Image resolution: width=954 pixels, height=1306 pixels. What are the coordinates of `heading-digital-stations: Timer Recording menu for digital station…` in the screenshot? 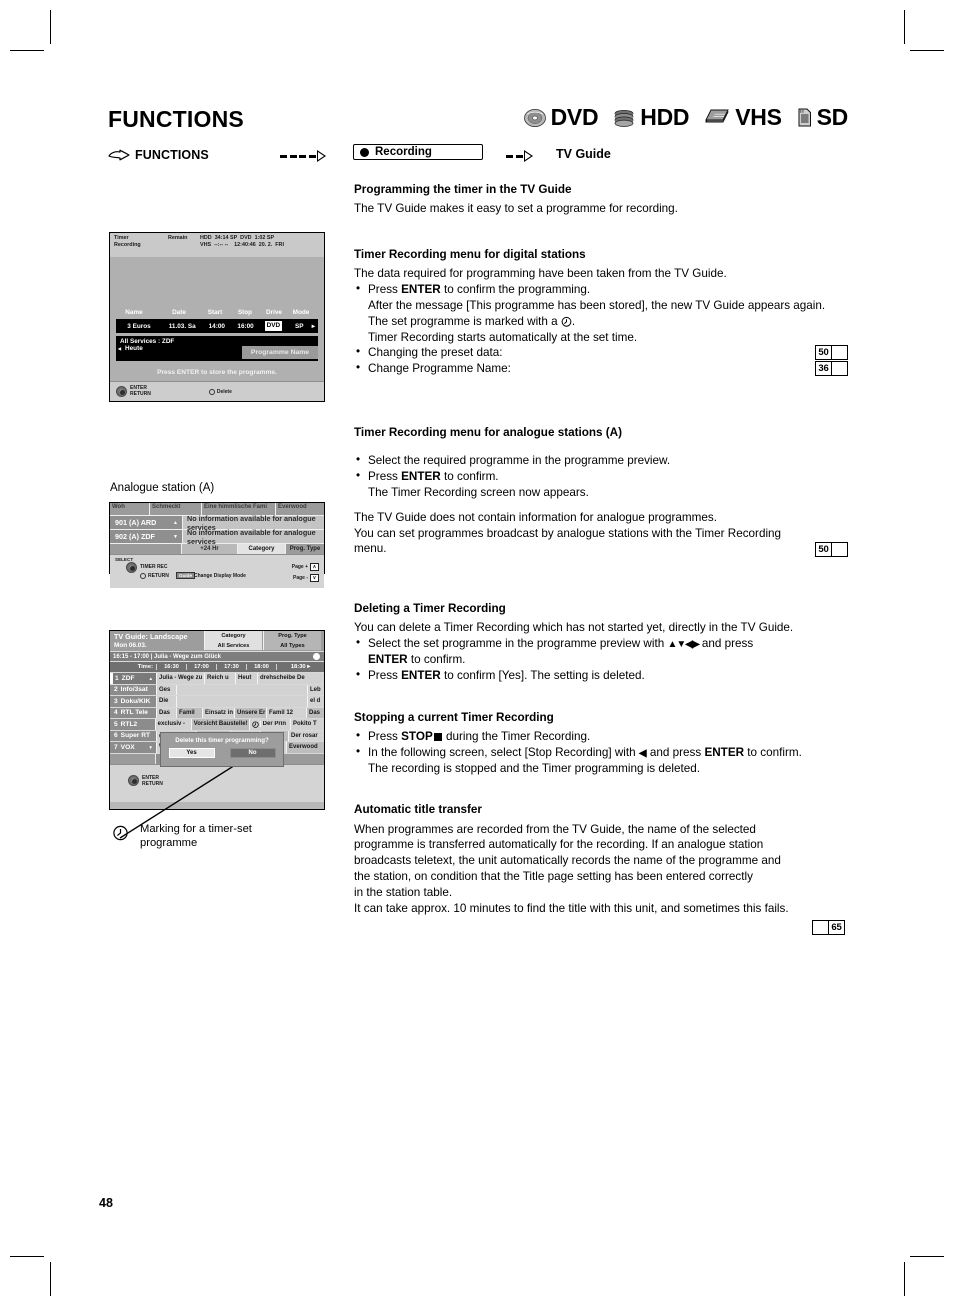 It's located at (470, 254).